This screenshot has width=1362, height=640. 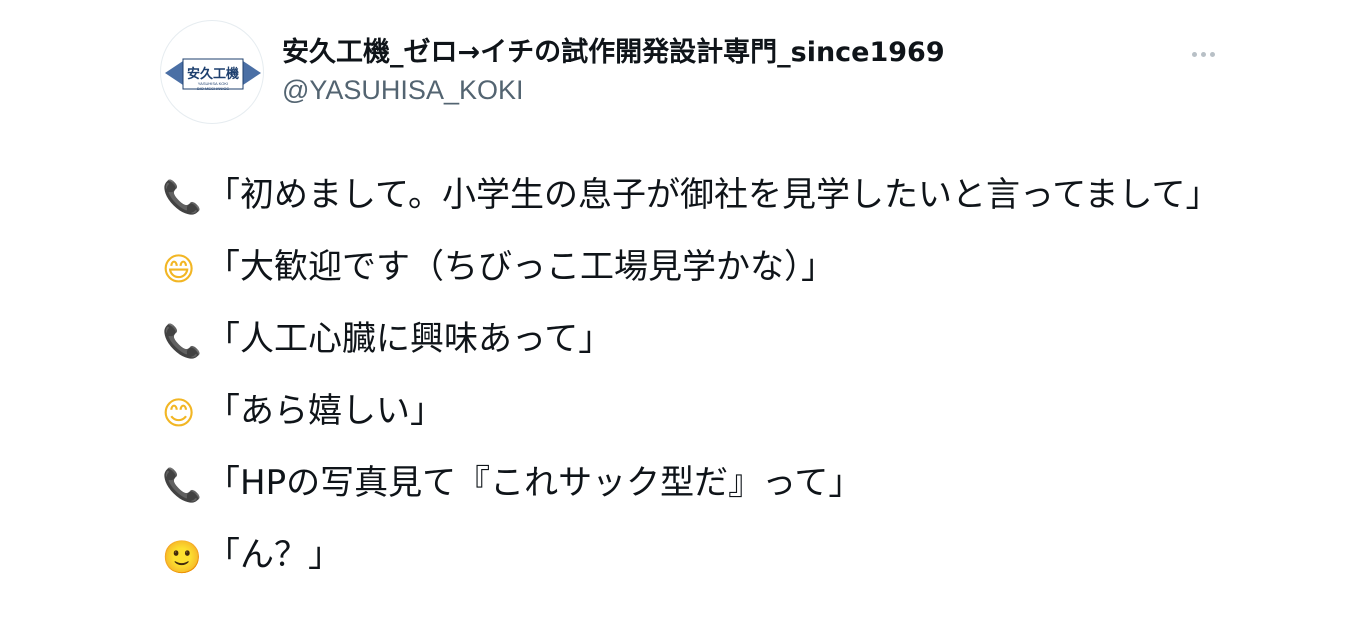 I want to click on display-name: 安久工機_ゼロ→イチの試作開発設計専門_since1969, so click(x=613, y=53).